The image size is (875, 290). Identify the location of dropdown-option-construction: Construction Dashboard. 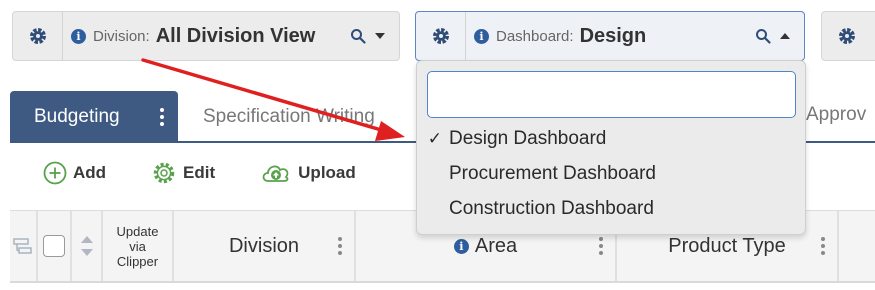
(611, 209).